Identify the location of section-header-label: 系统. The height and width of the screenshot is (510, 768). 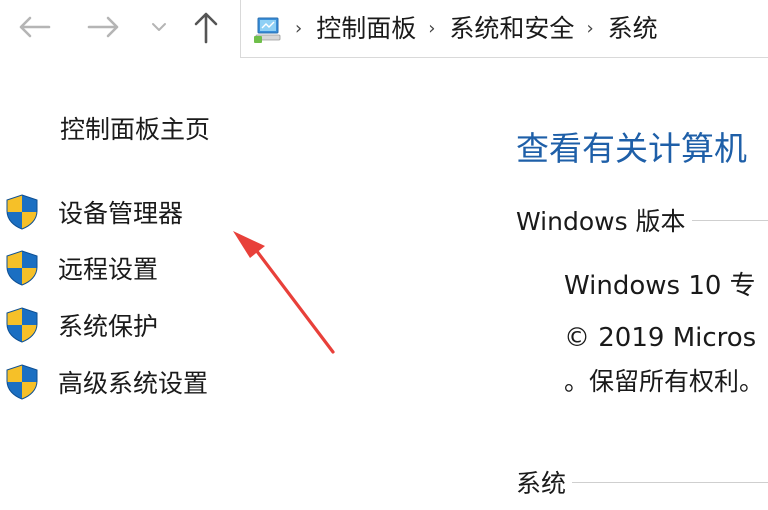
(541, 483).